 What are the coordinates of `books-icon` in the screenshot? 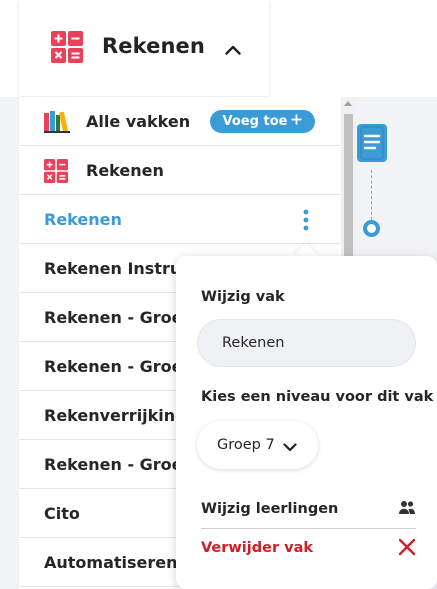 It's located at (57, 124).